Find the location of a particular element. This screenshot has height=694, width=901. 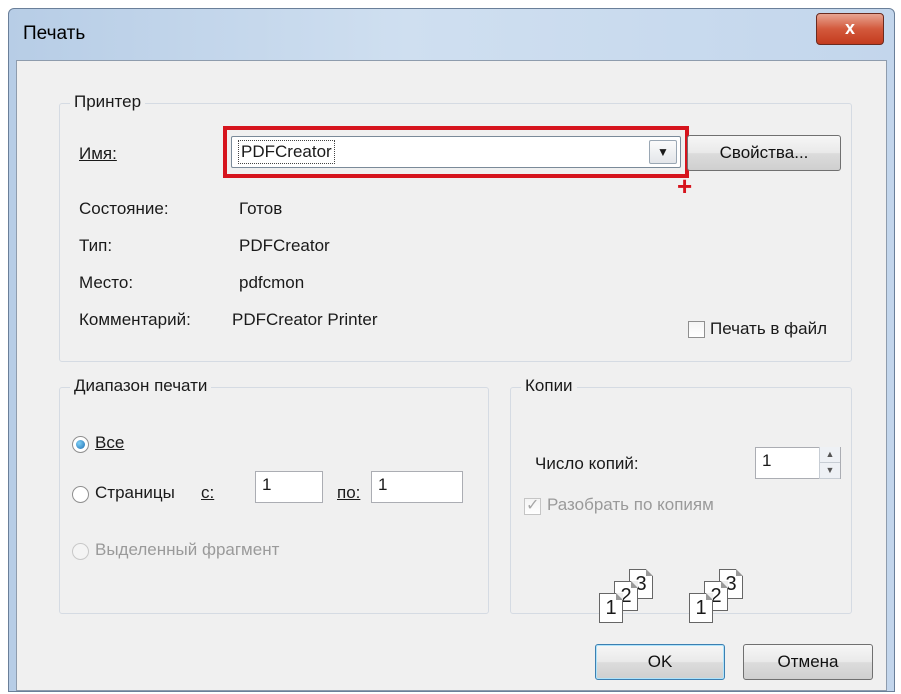

pages-radio is located at coordinates (80, 494).